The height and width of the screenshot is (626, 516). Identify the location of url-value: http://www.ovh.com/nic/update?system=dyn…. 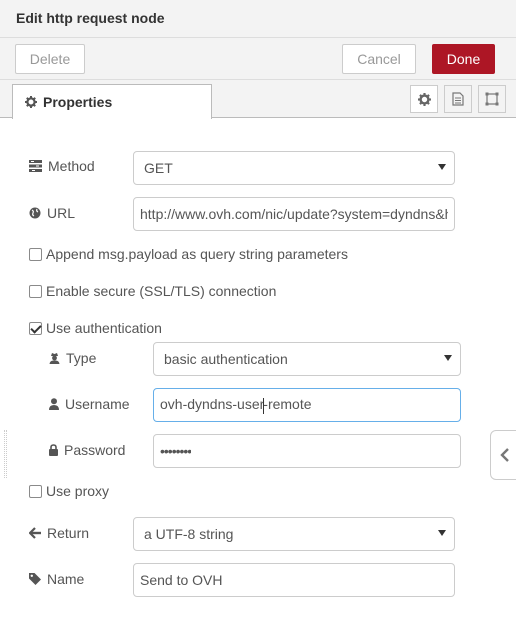
(294, 214).